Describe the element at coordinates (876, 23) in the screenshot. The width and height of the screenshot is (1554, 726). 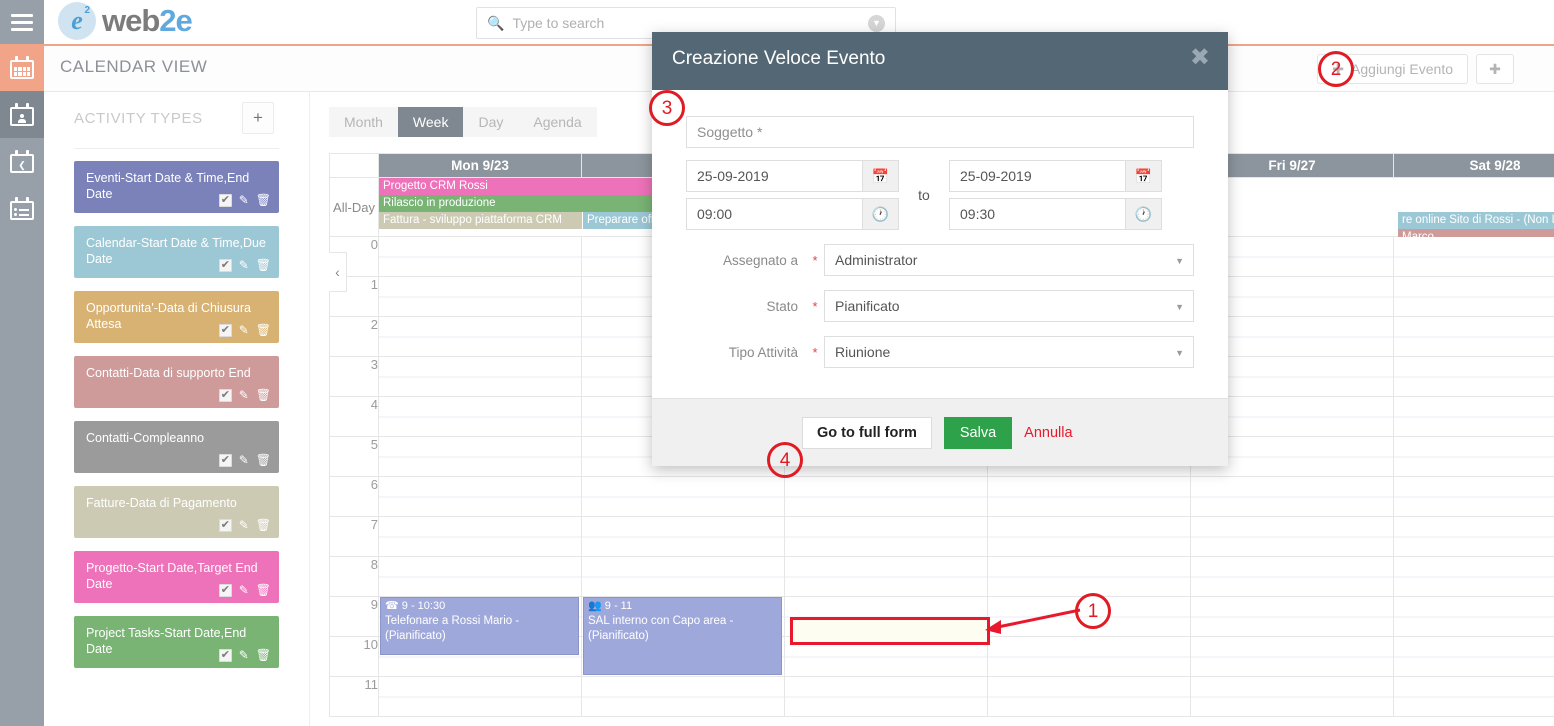
I see `chevron-down-icon: ▼` at that location.